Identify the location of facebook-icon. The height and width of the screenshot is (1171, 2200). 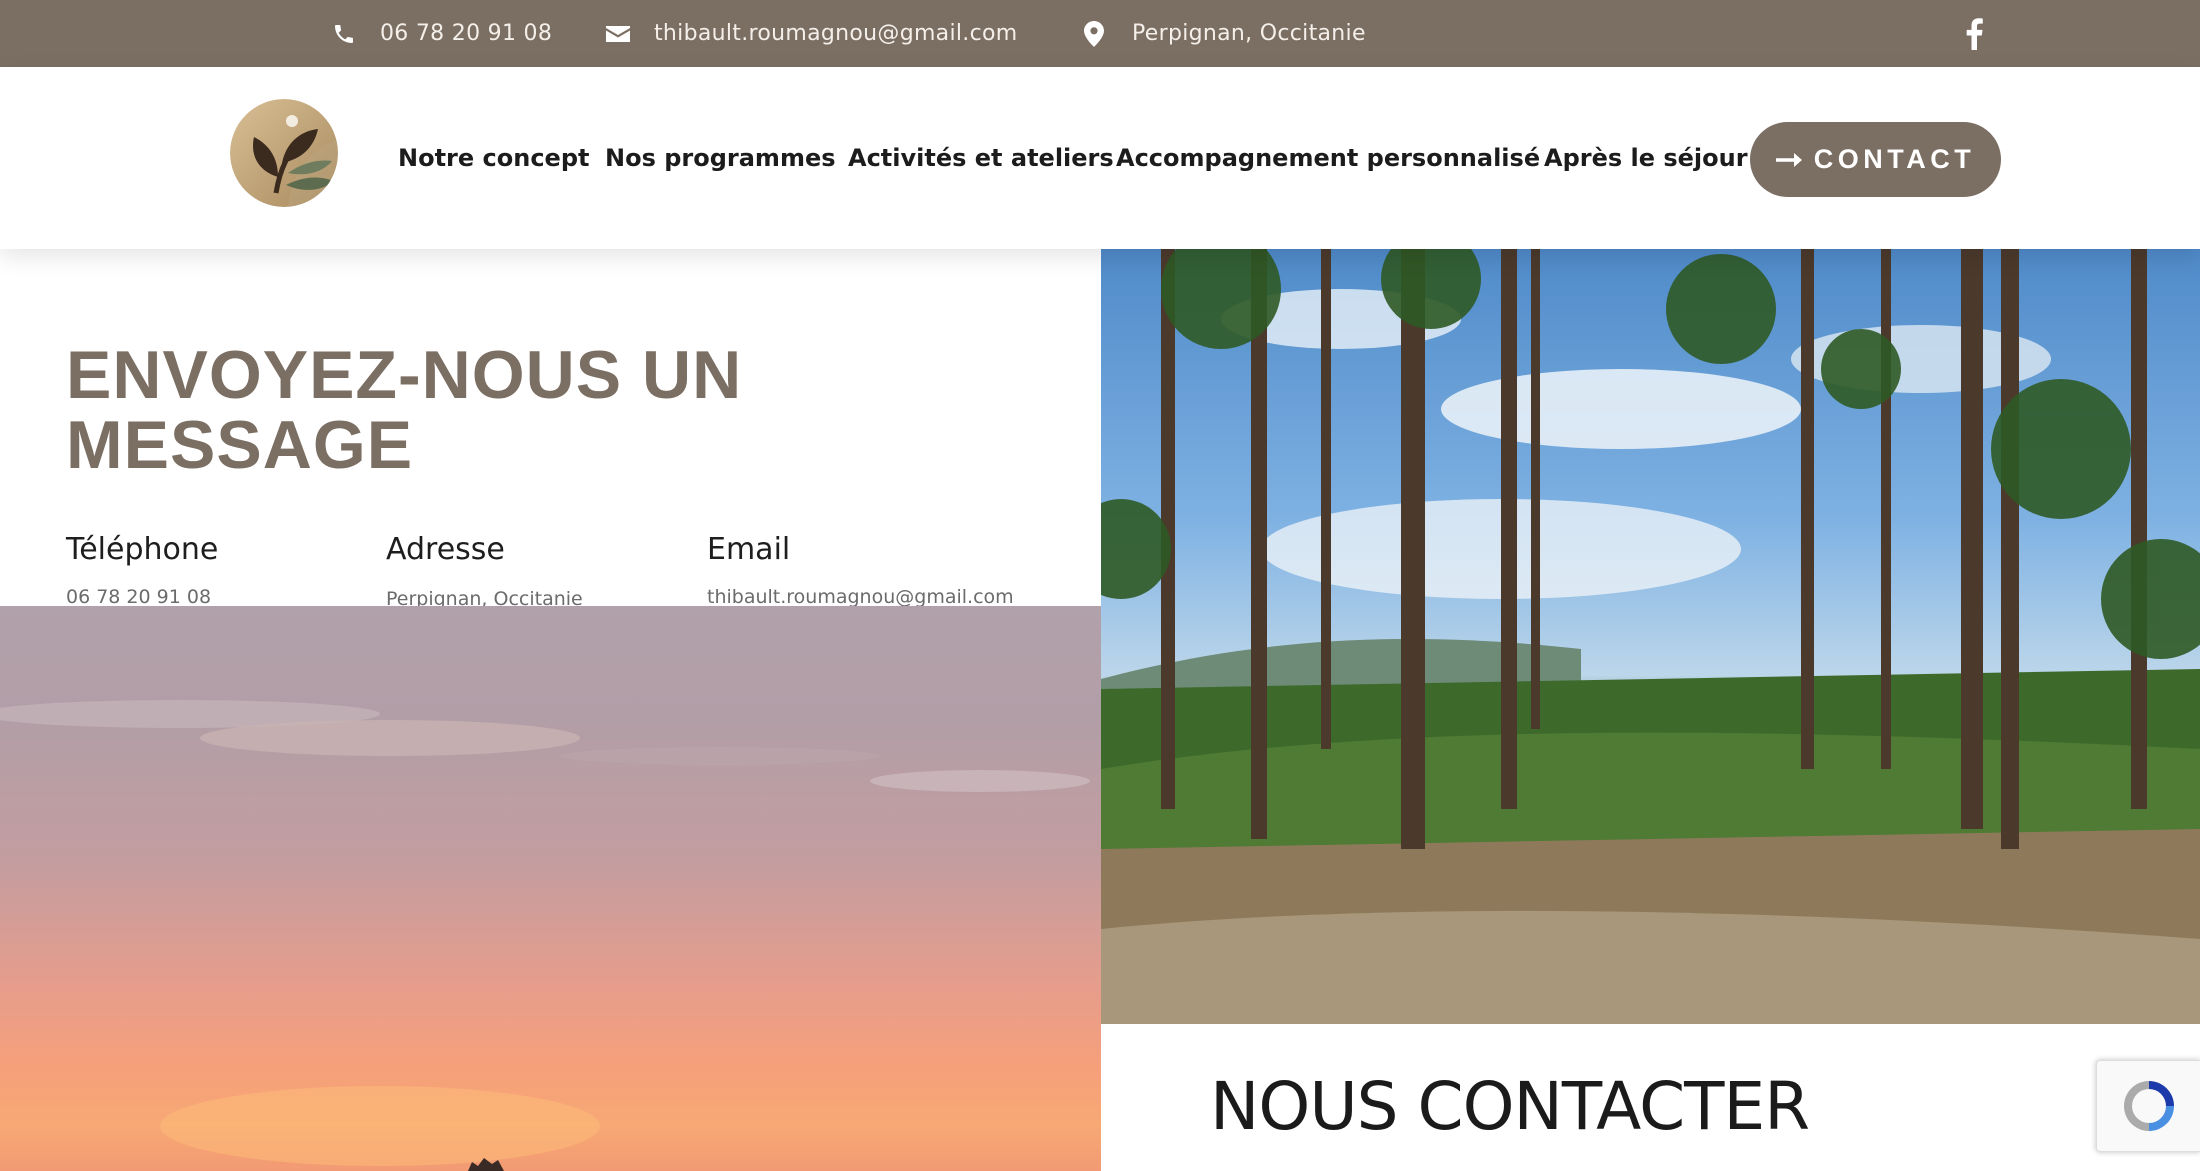
(1974, 33).